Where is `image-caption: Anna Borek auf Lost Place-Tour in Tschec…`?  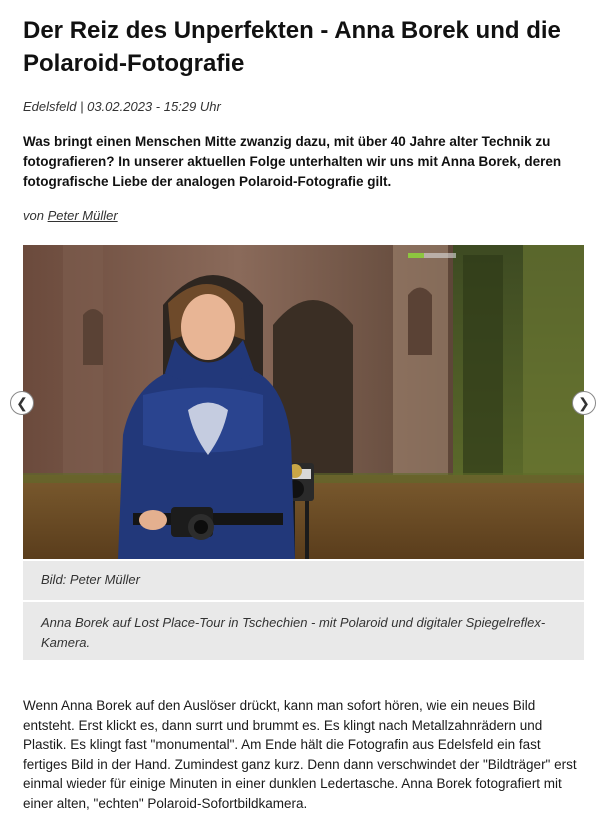 image-caption: Anna Borek auf Lost Place-Tour in Tschec… is located at coordinates (303, 631).